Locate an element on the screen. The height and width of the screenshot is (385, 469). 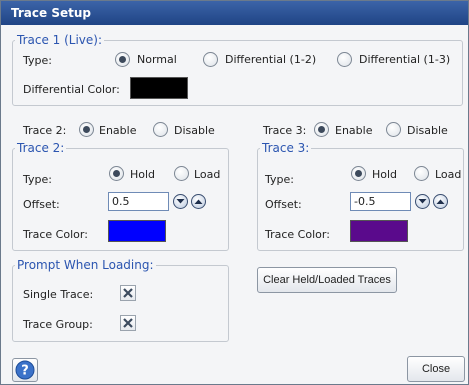
trace2-offset-increment-button is located at coordinates (198, 201).